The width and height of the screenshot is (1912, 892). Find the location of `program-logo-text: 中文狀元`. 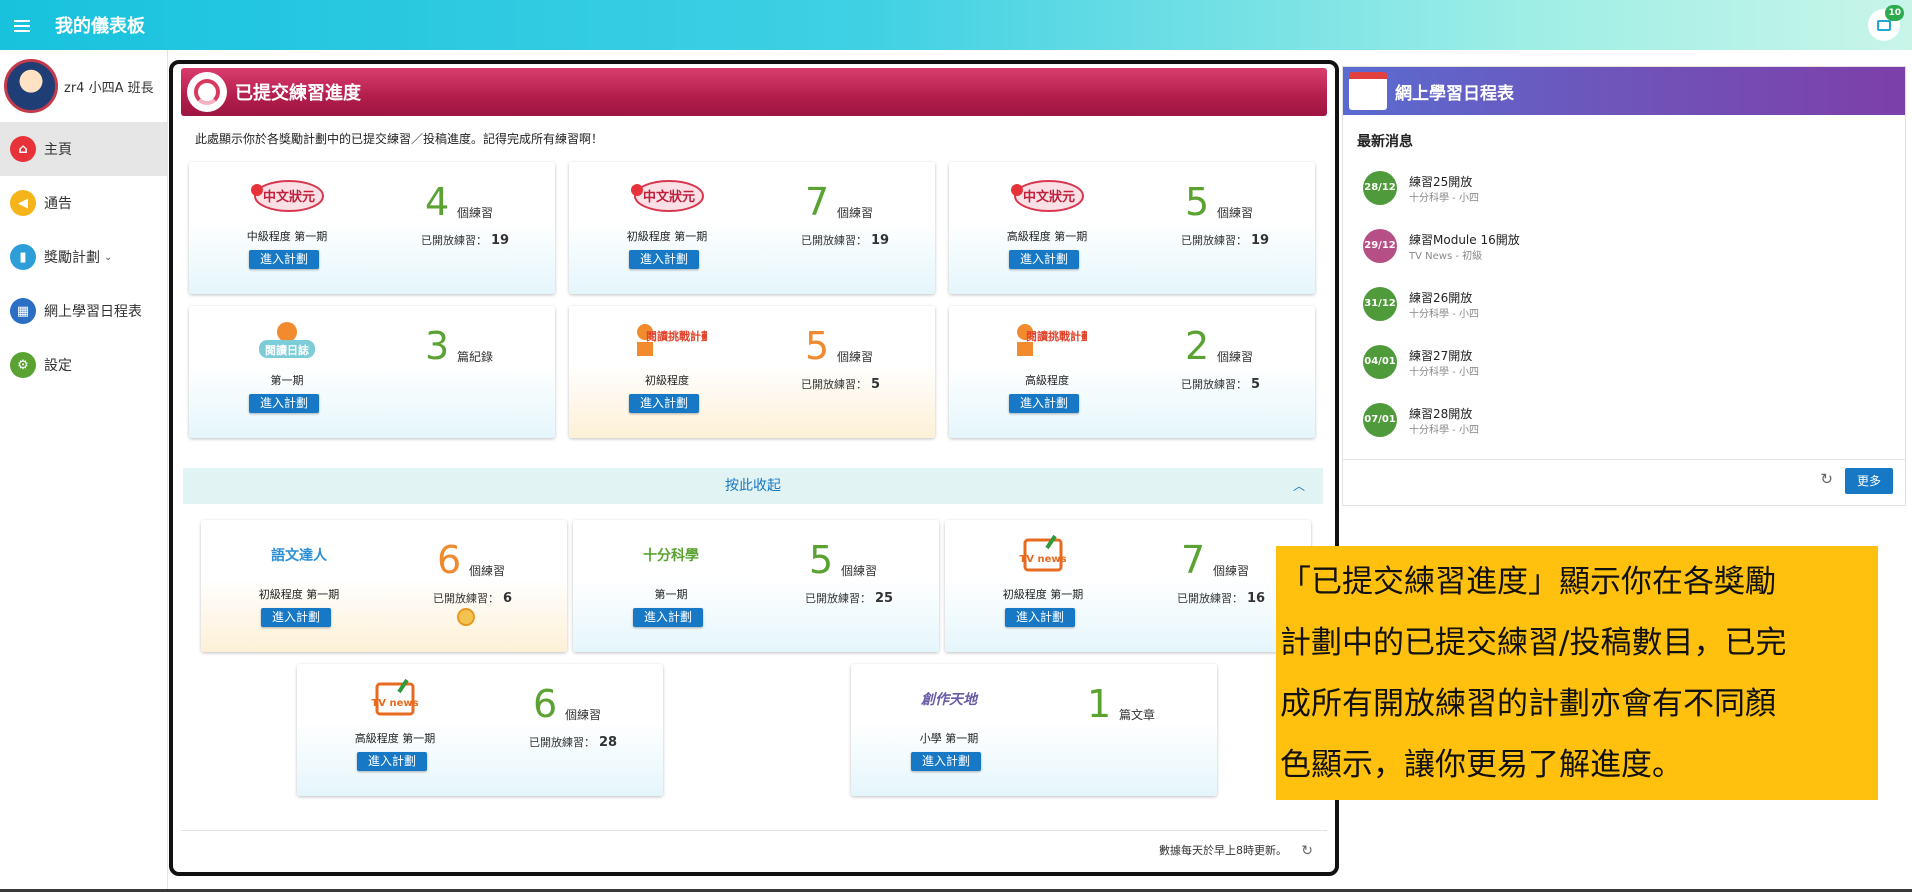

program-logo-text: 中文狀元 is located at coordinates (669, 197).